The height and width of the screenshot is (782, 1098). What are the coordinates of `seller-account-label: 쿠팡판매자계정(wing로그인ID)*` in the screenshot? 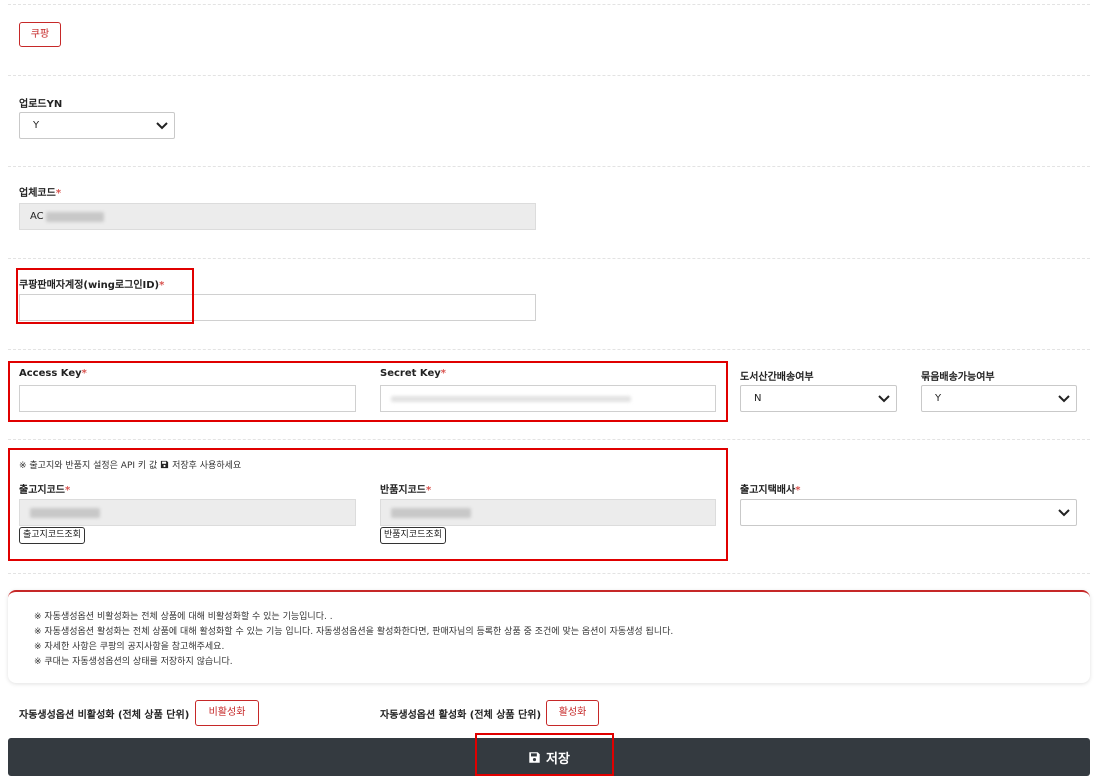 It's located at (92, 285).